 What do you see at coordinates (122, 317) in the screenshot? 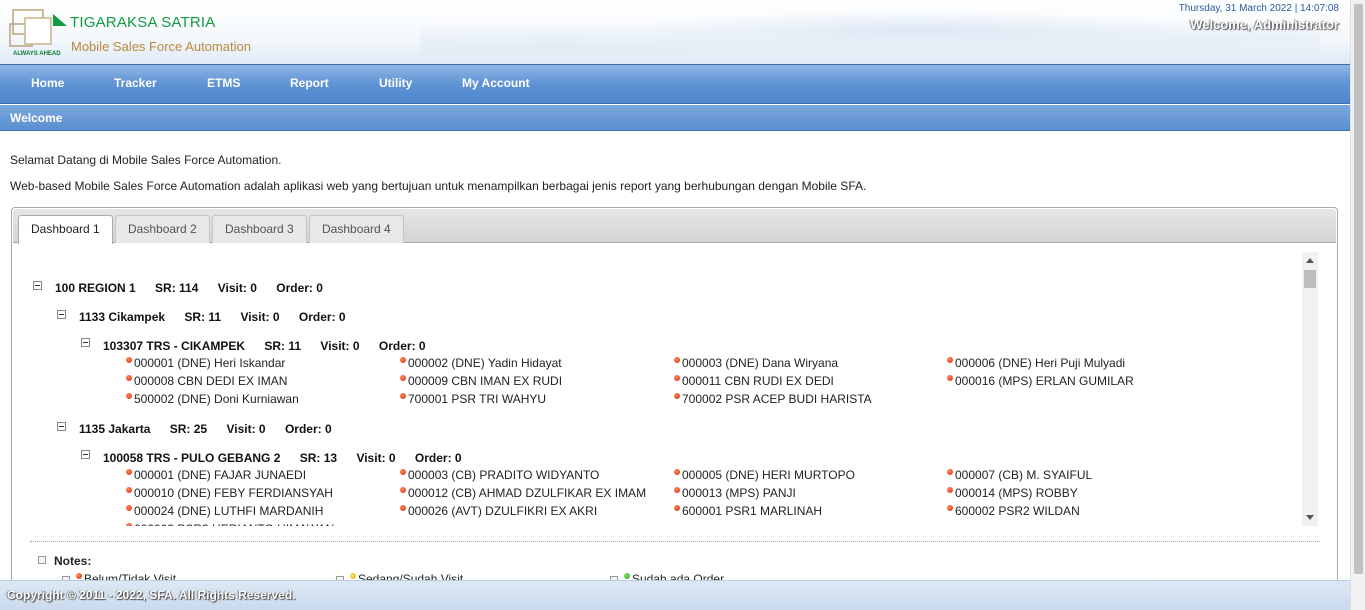
I see `area-name: 1133 Cikampek` at bounding box center [122, 317].